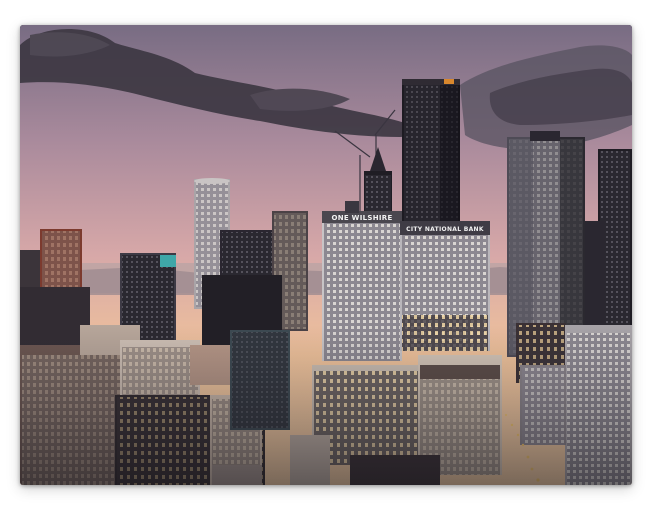 The image size is (657, 505). What do you see at coordinates (445, 229) in the screenshot?
I see `bank-sign: CITY NATIONAL BANK` at bounding box center [445, 229].